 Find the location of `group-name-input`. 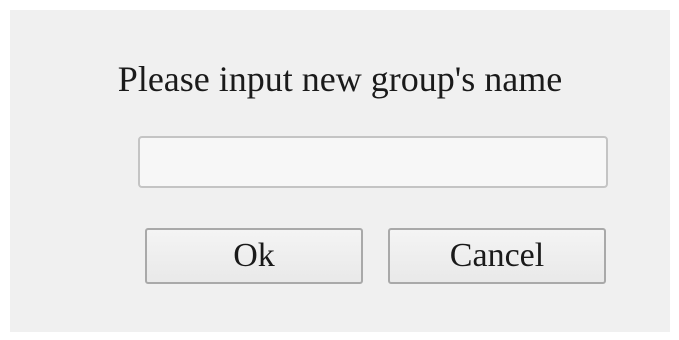

group-name-input is located at coordinates (373, 162).